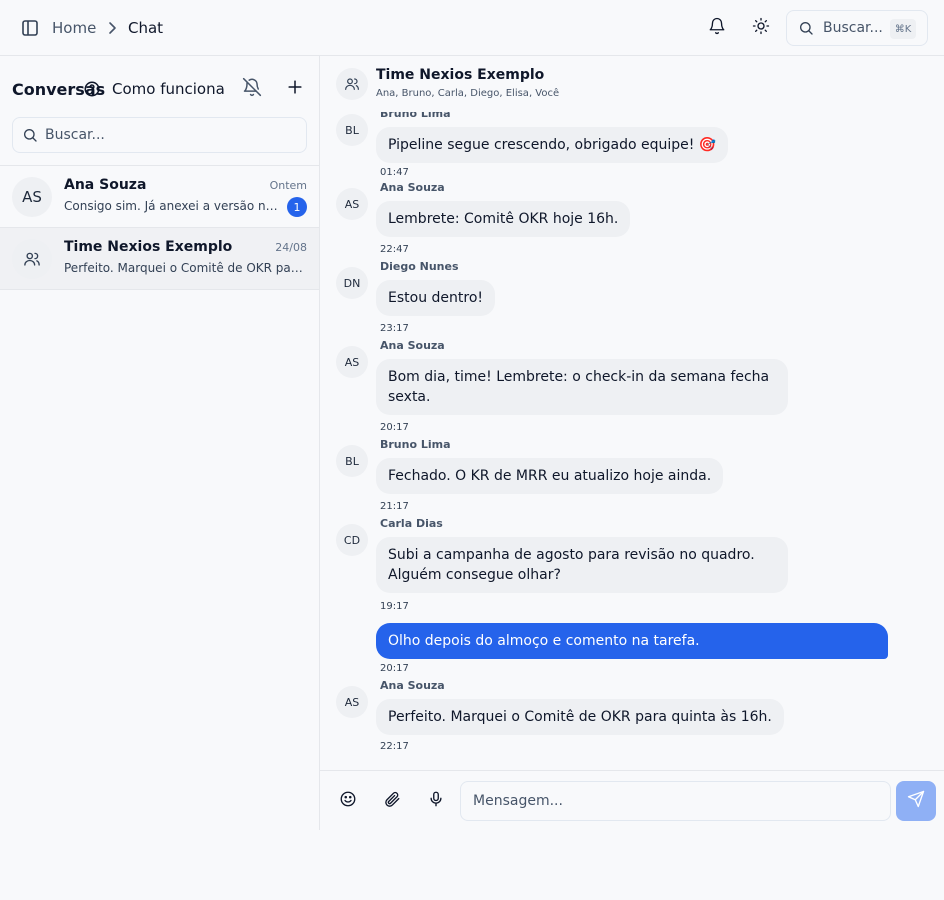 This screenshot has width=944, height=900. I want to click on sun-icon, so click(761, 28).